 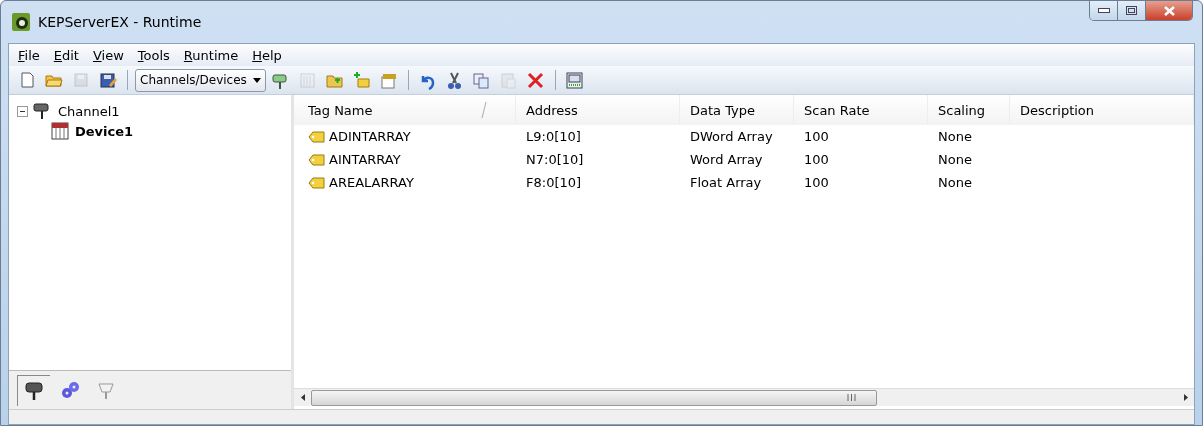 I want to click on scroll-left-icon, so click(x=302, y=397).